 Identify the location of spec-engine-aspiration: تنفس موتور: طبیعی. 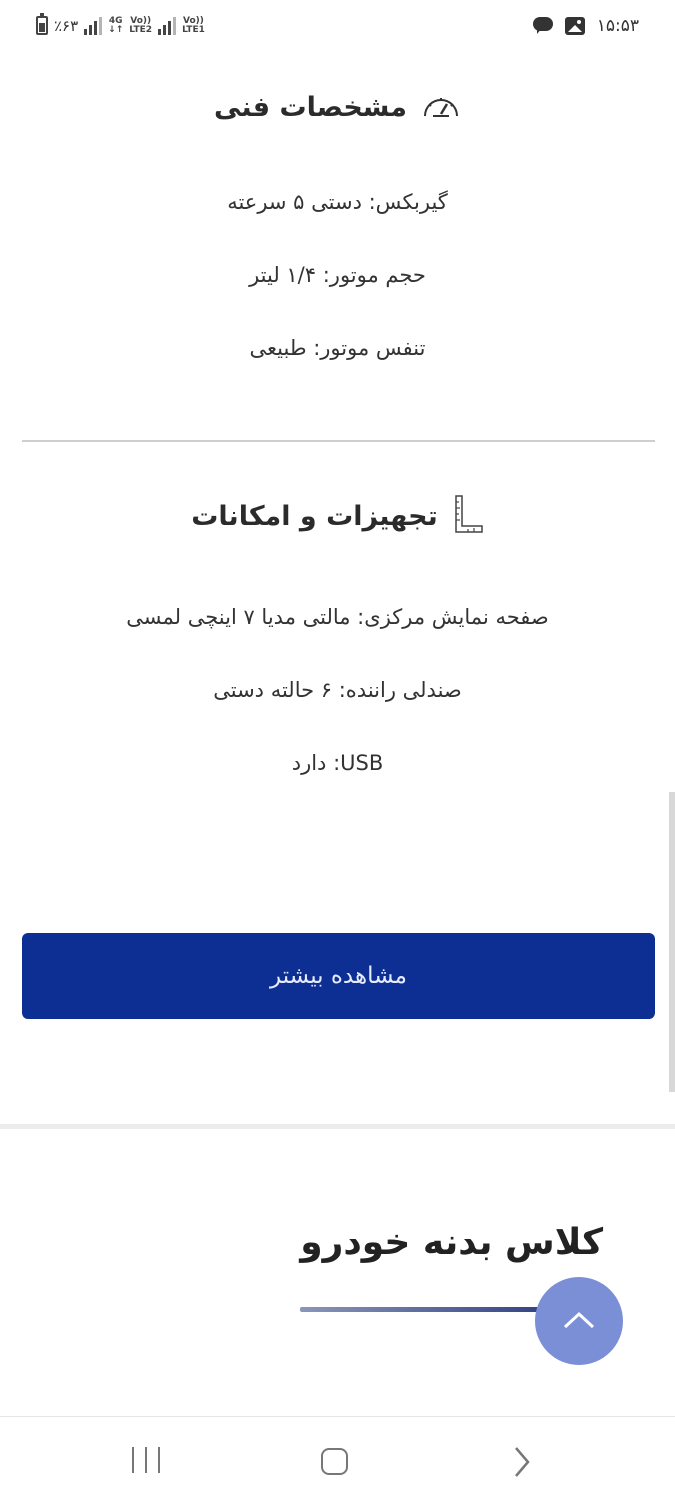
(337, 348).